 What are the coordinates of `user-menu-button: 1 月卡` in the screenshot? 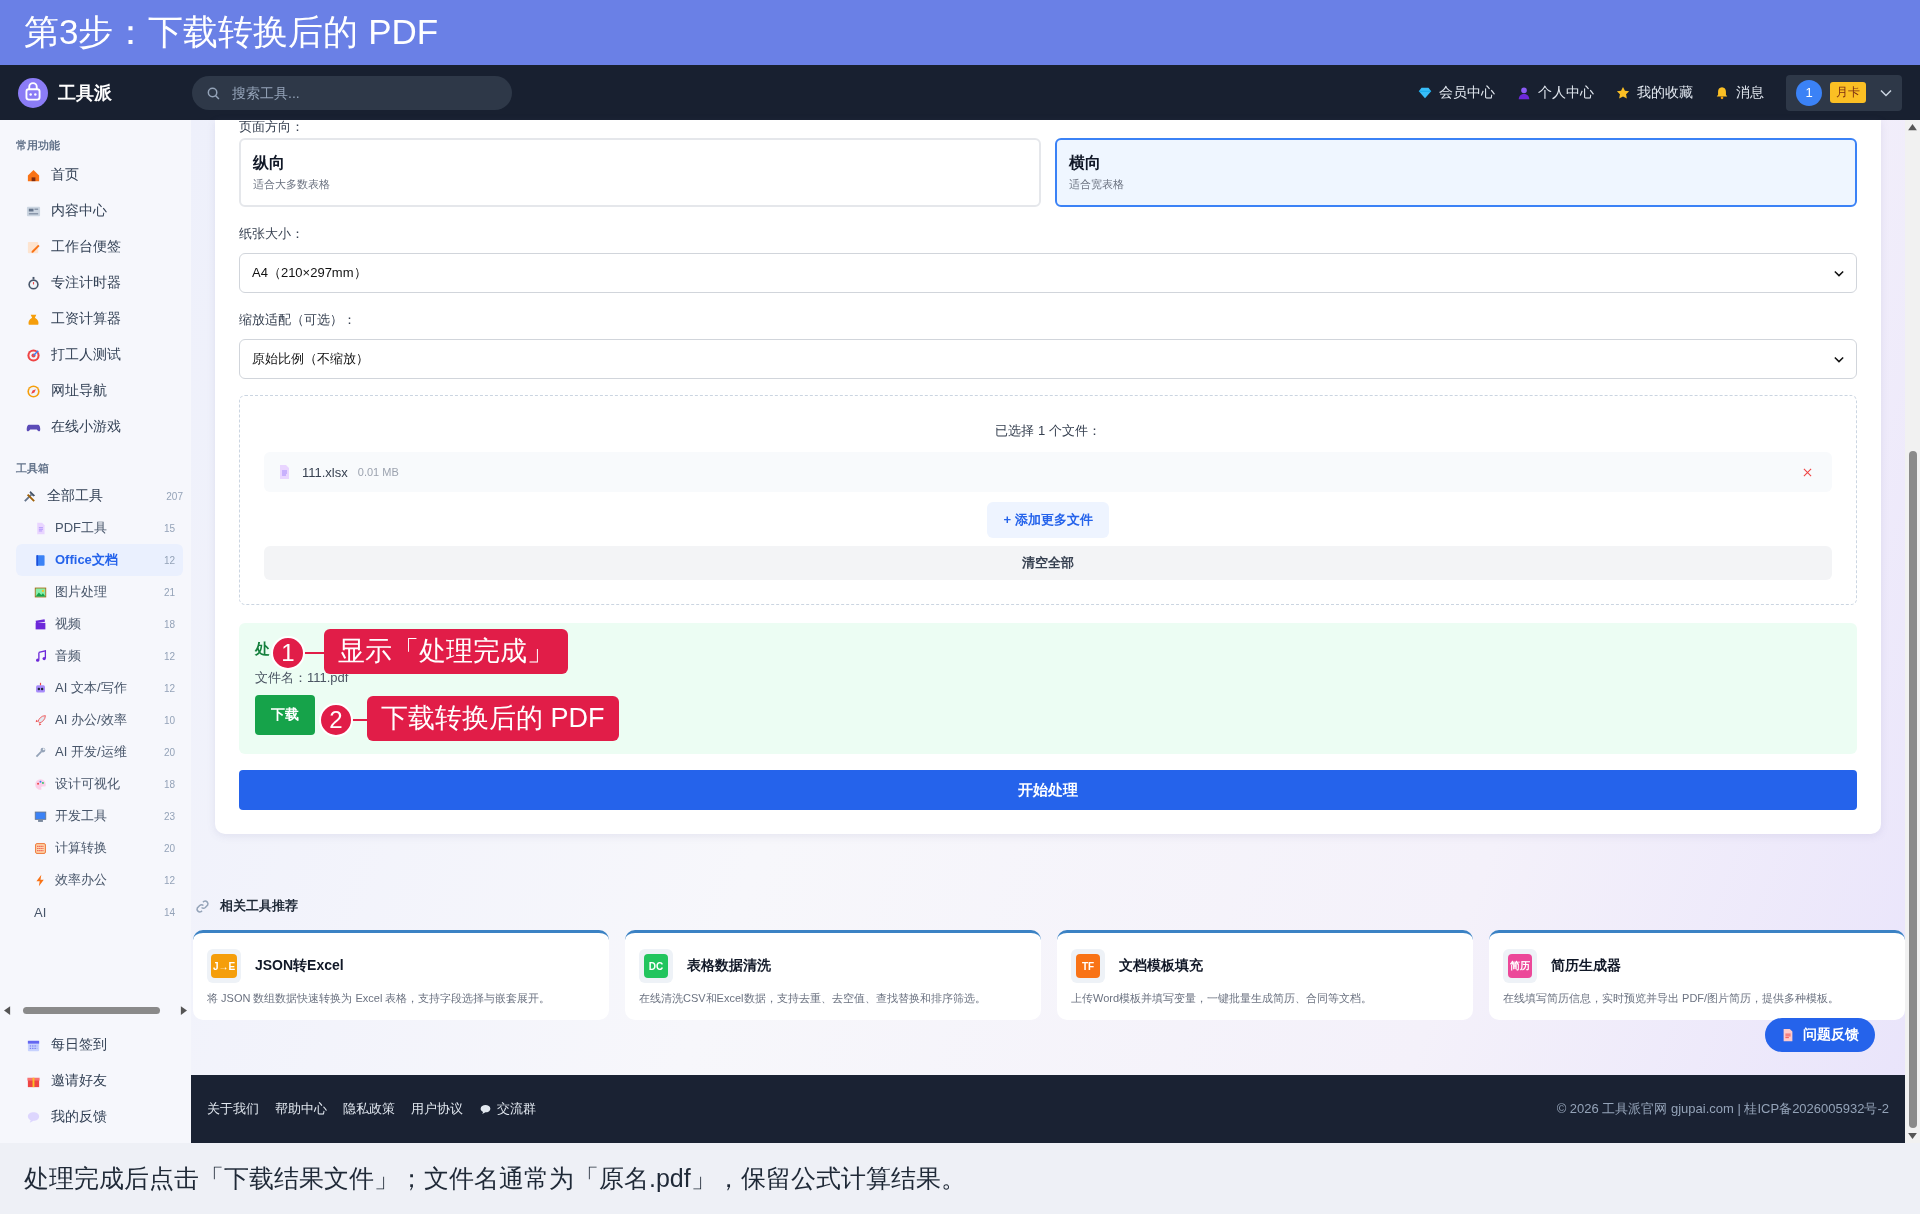 It's located at (1844, 92).